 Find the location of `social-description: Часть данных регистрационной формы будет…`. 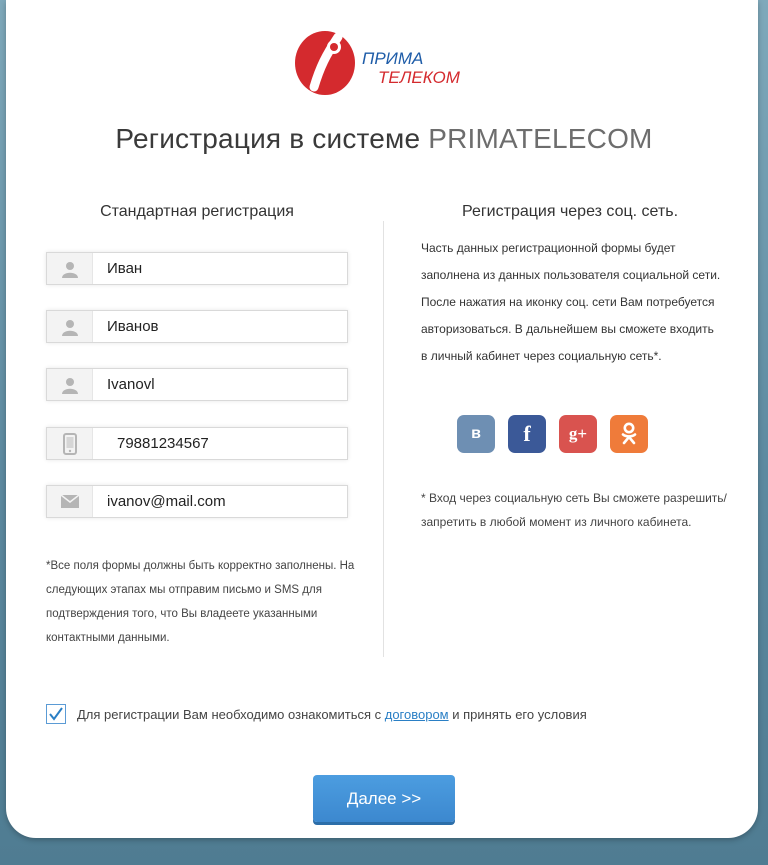

social-description: Часть данных регистрационной формы будет… is located at coordinates (571, 302).